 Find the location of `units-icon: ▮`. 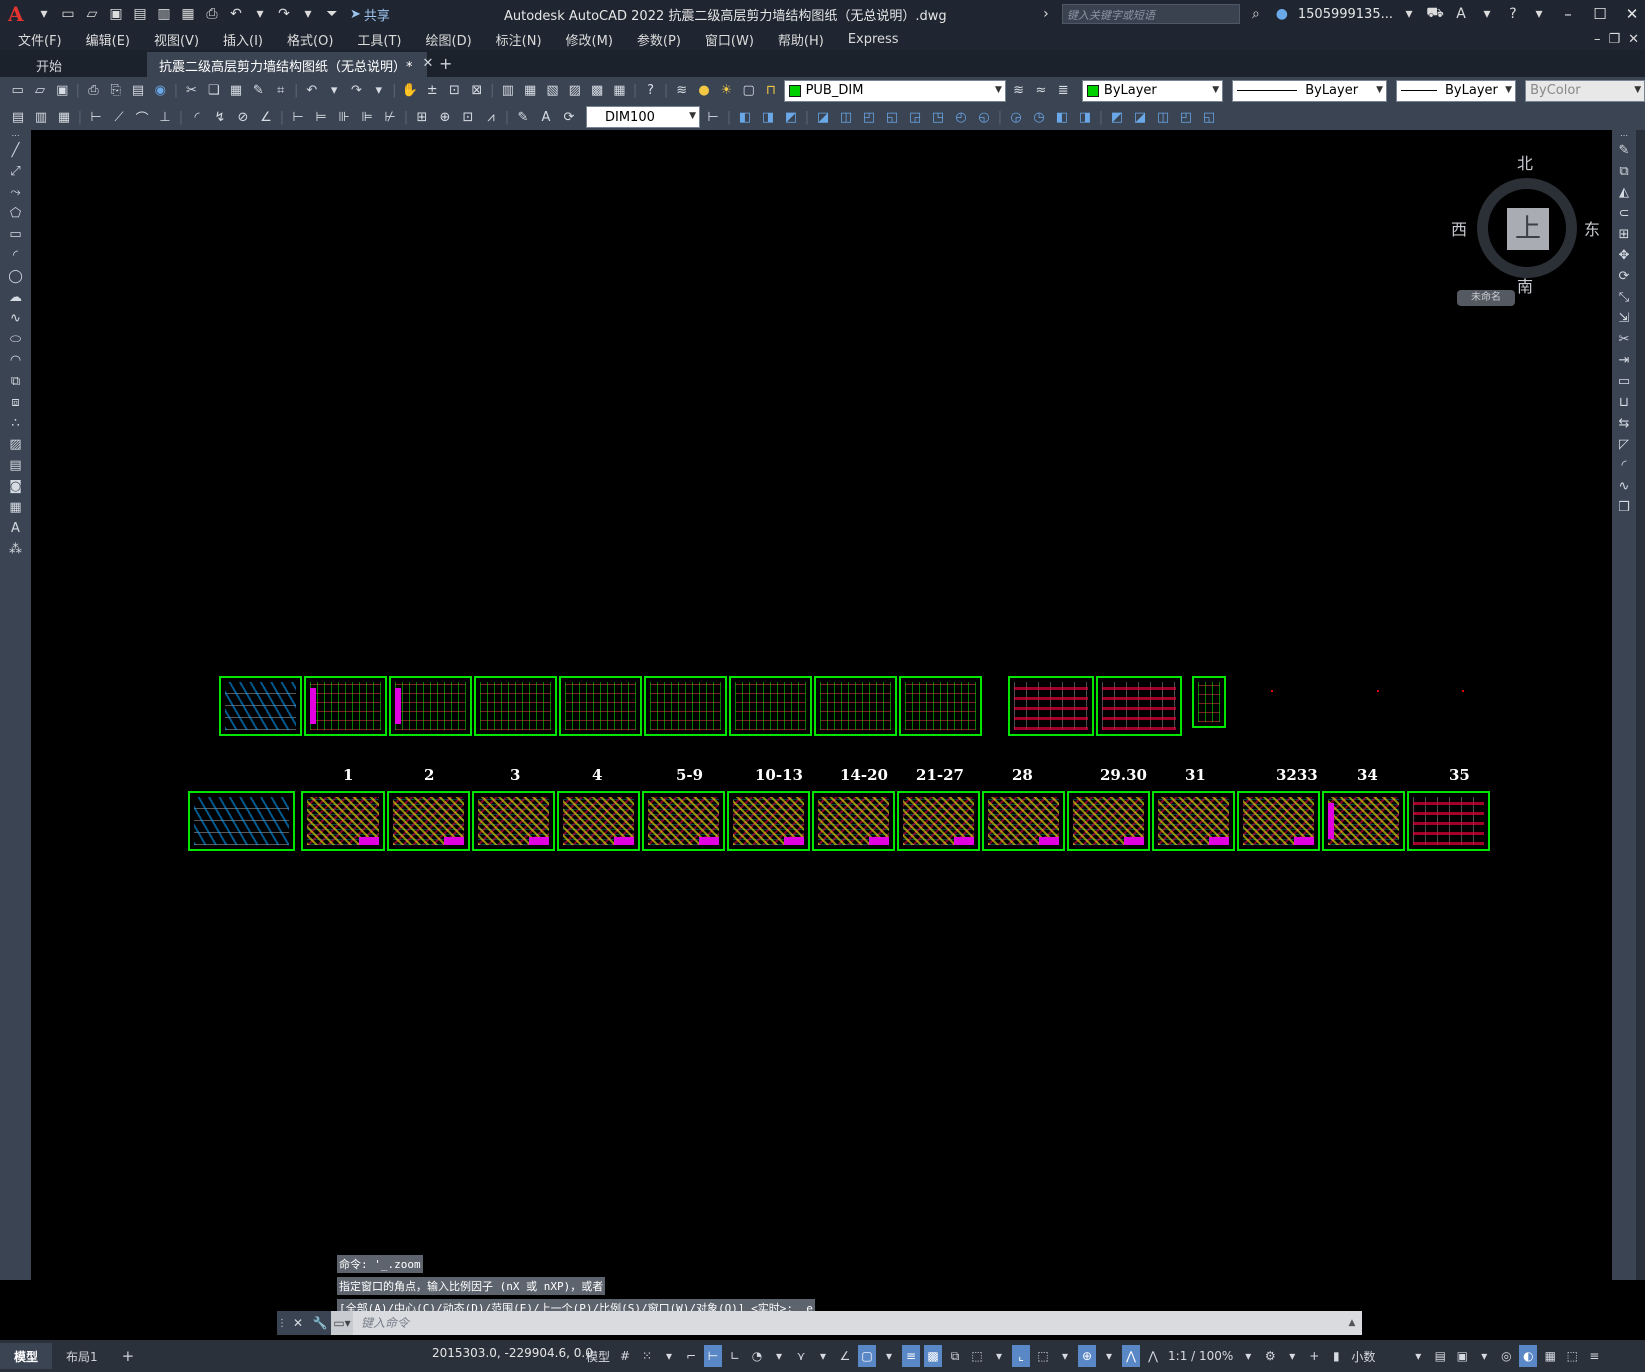

units-icon: ▮ is located at coordinates (1336, 1356).